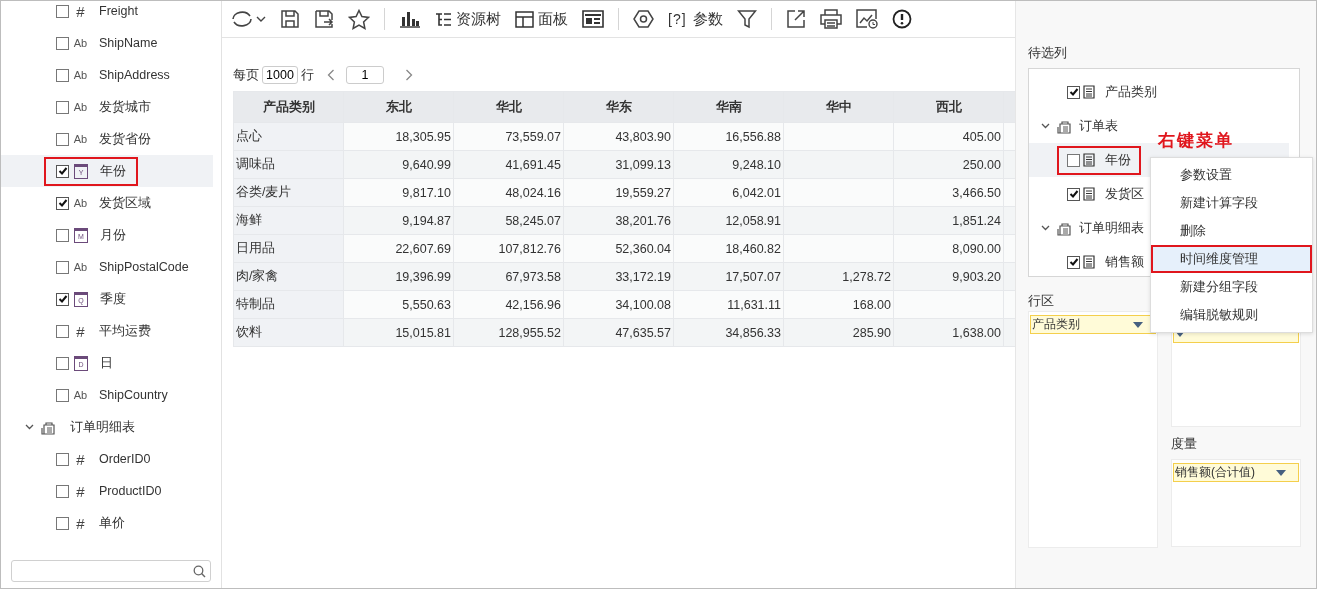 This screenshot has height=589, width=1317. What do you see at coordinates (133, 395) in the screenshot?
I see `field-name: ShipCountry` at bounding box center [133, 395].